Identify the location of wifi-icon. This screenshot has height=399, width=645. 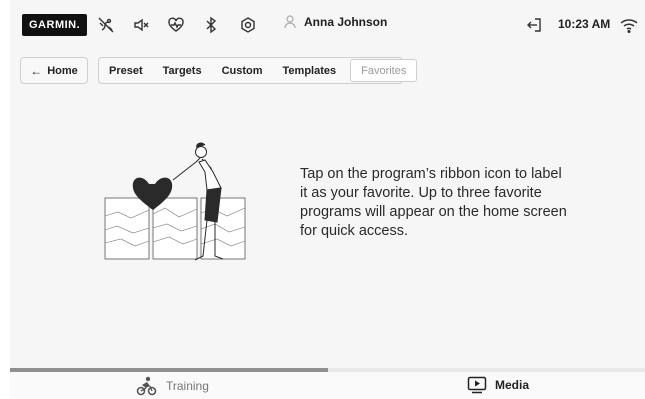
(629, 25).